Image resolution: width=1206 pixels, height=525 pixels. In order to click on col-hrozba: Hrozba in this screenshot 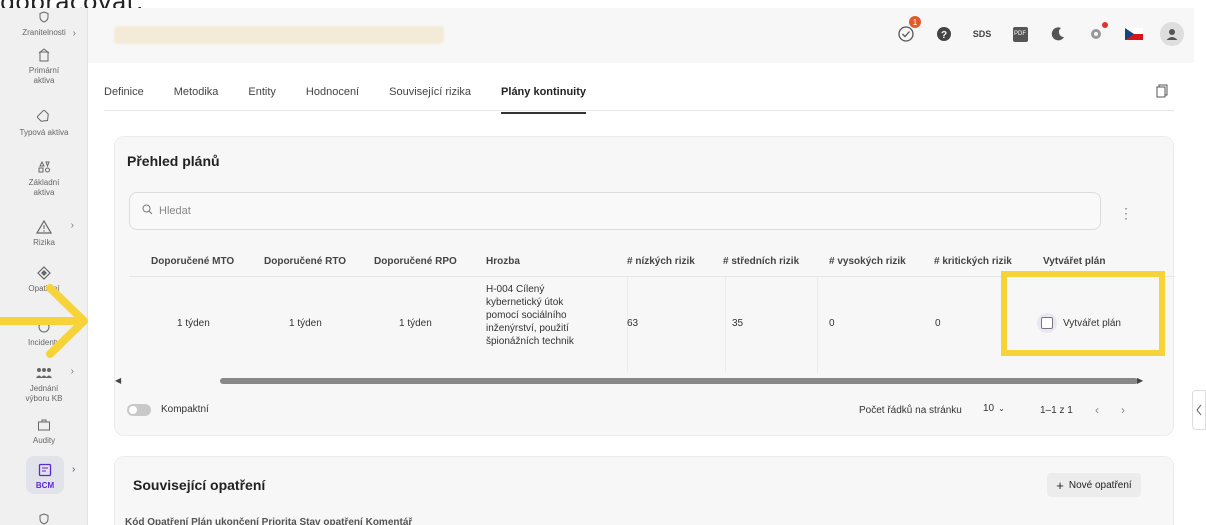, I will do `click(503, 261)`.